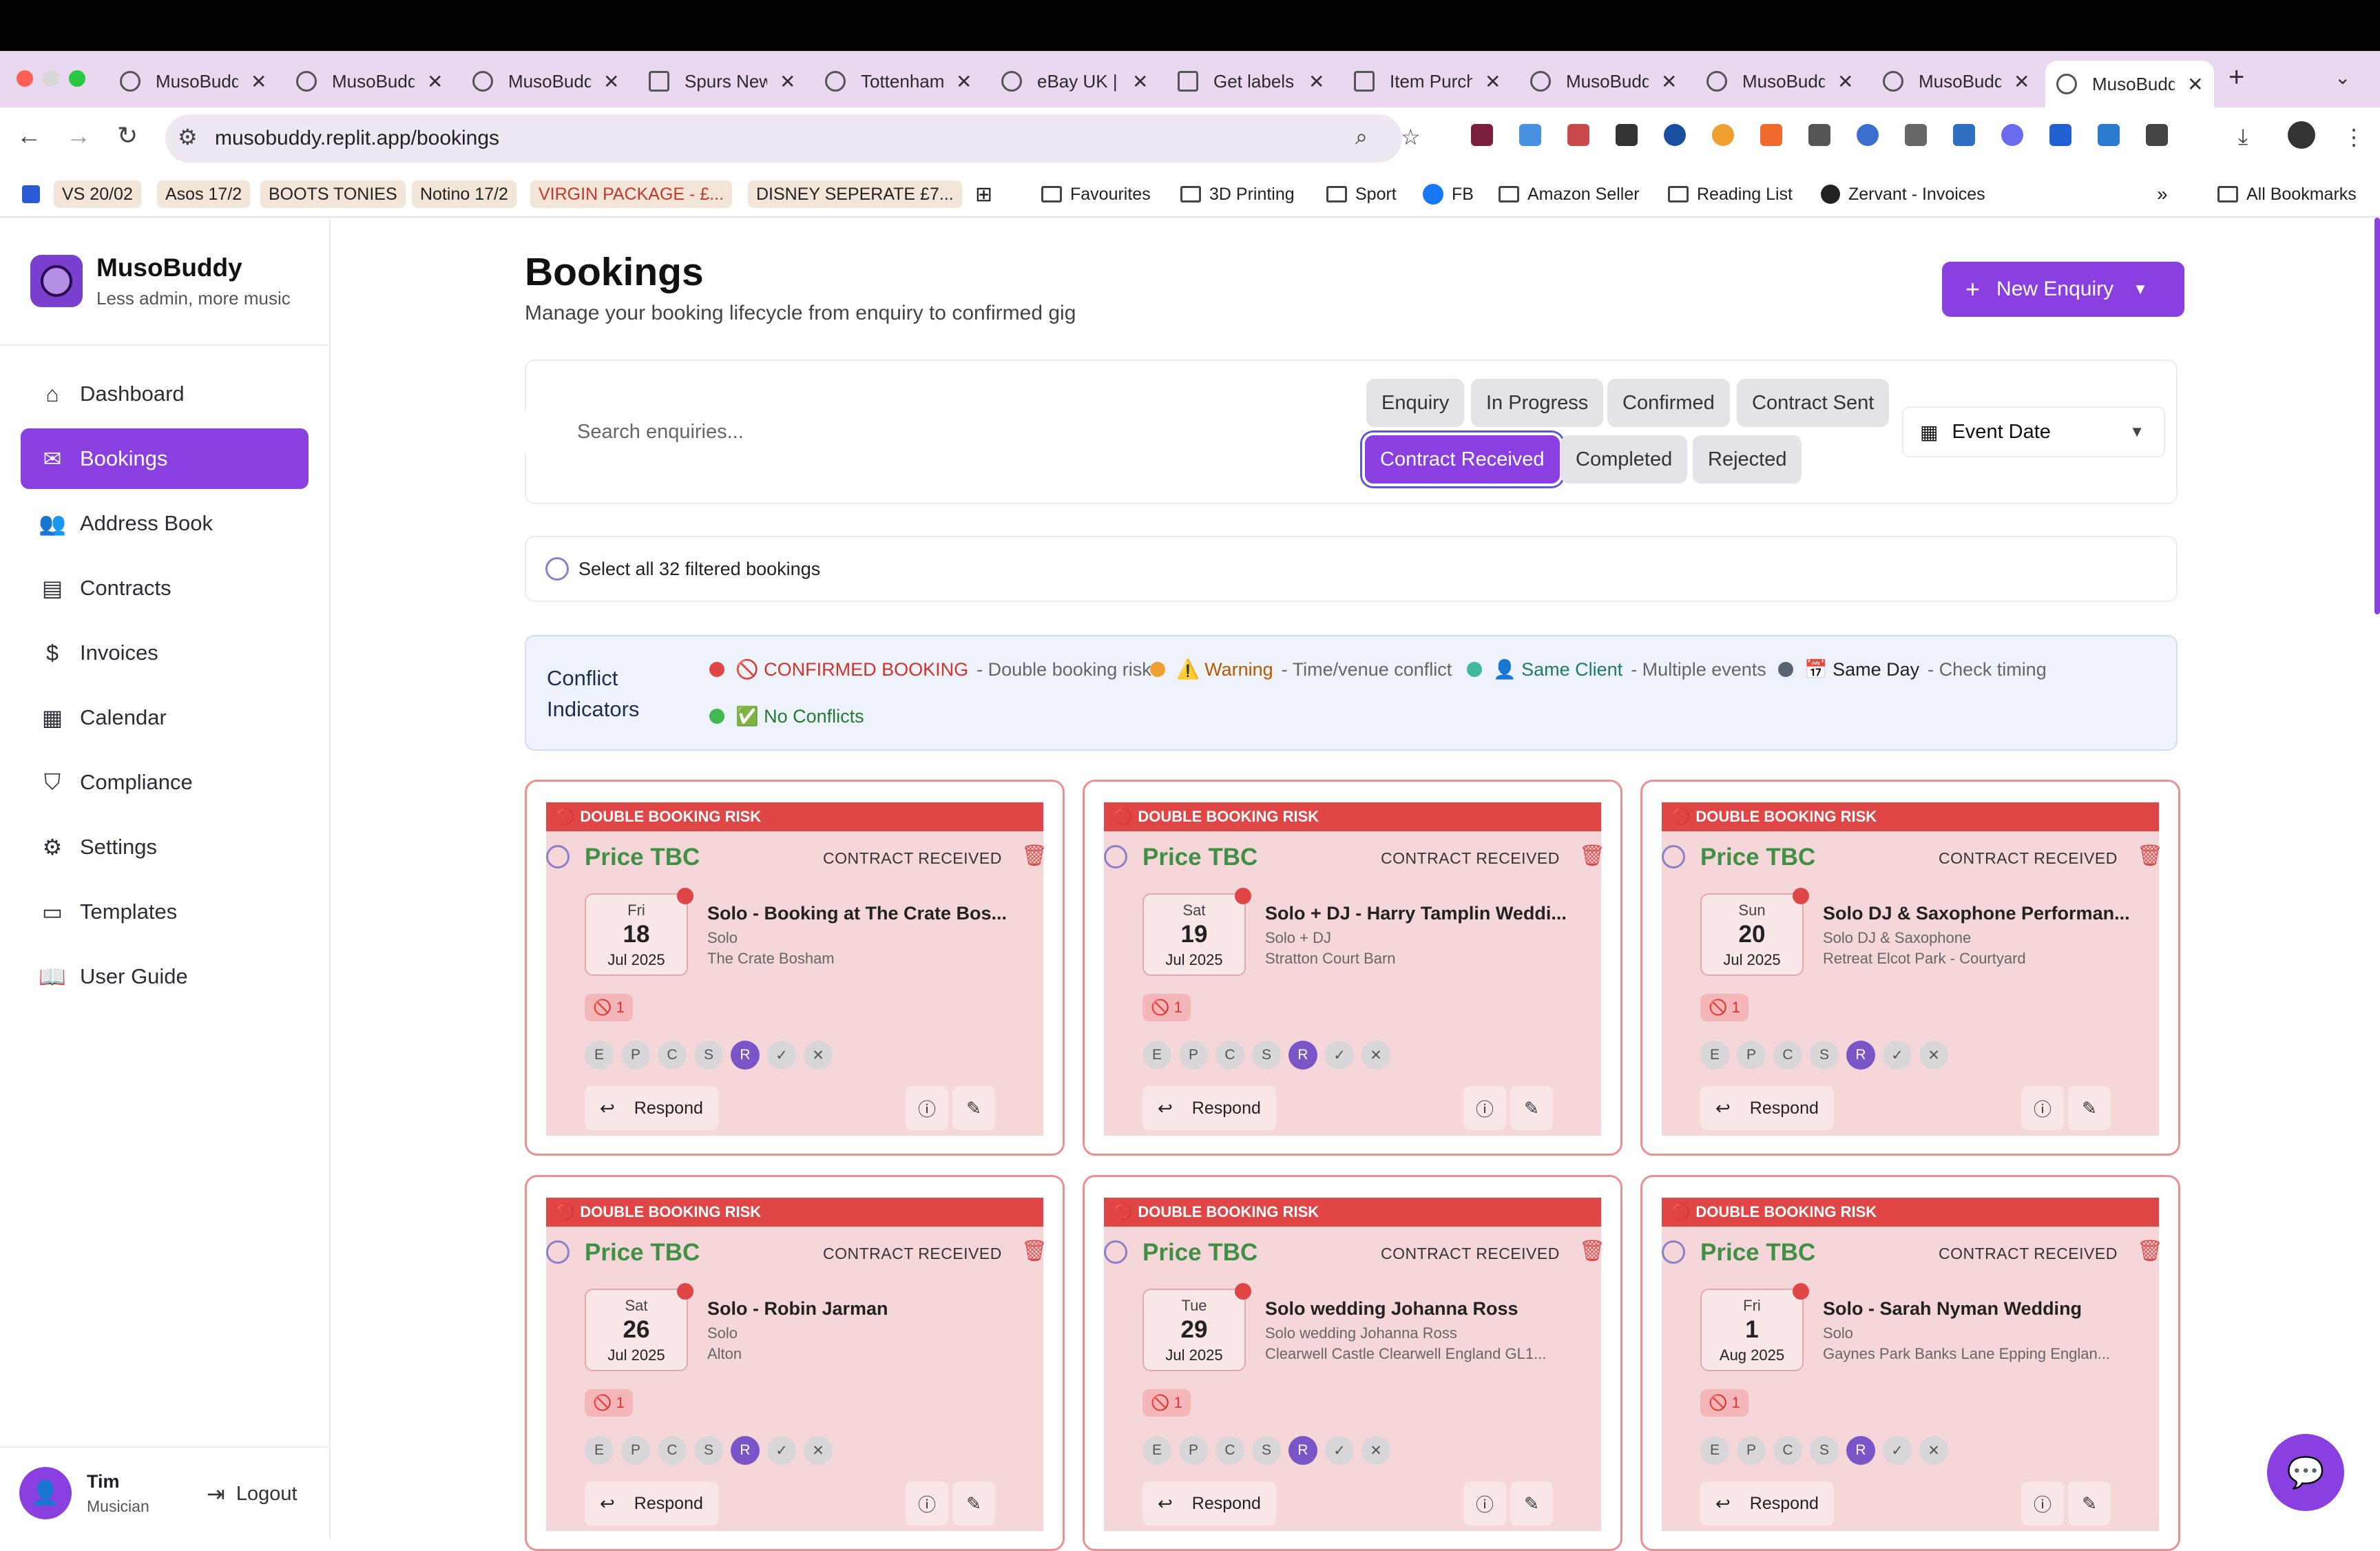  Describe the element at coordinates (722, 82) in the screenshot. I see `browser-tab: Spurs News✕` at that location.